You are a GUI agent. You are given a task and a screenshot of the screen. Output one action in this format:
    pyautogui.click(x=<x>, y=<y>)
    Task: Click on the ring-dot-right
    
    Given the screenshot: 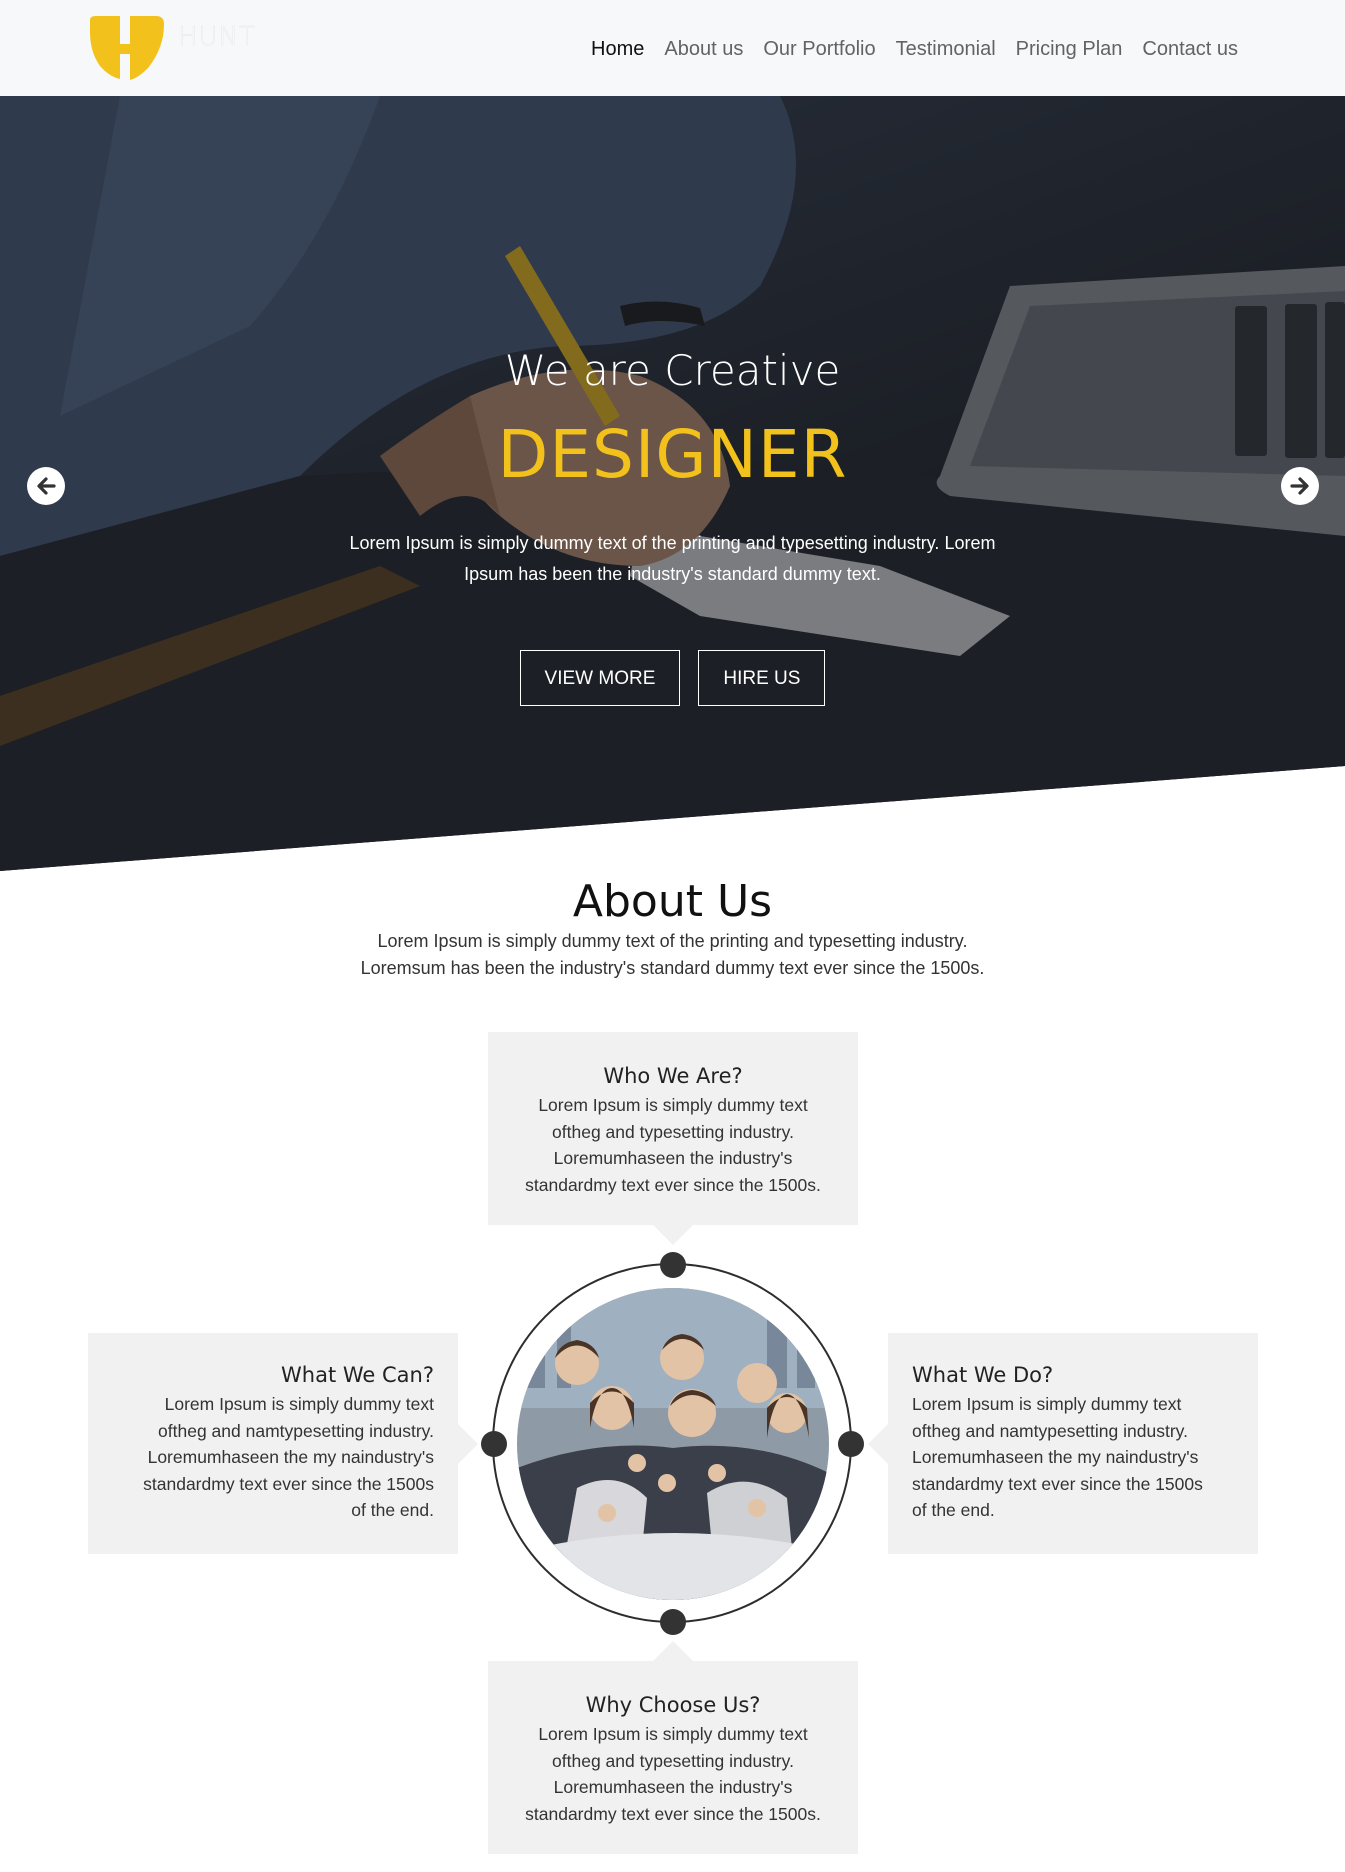 What is the action you would take?
    pyautogui.click(x=851, y=1444)
    